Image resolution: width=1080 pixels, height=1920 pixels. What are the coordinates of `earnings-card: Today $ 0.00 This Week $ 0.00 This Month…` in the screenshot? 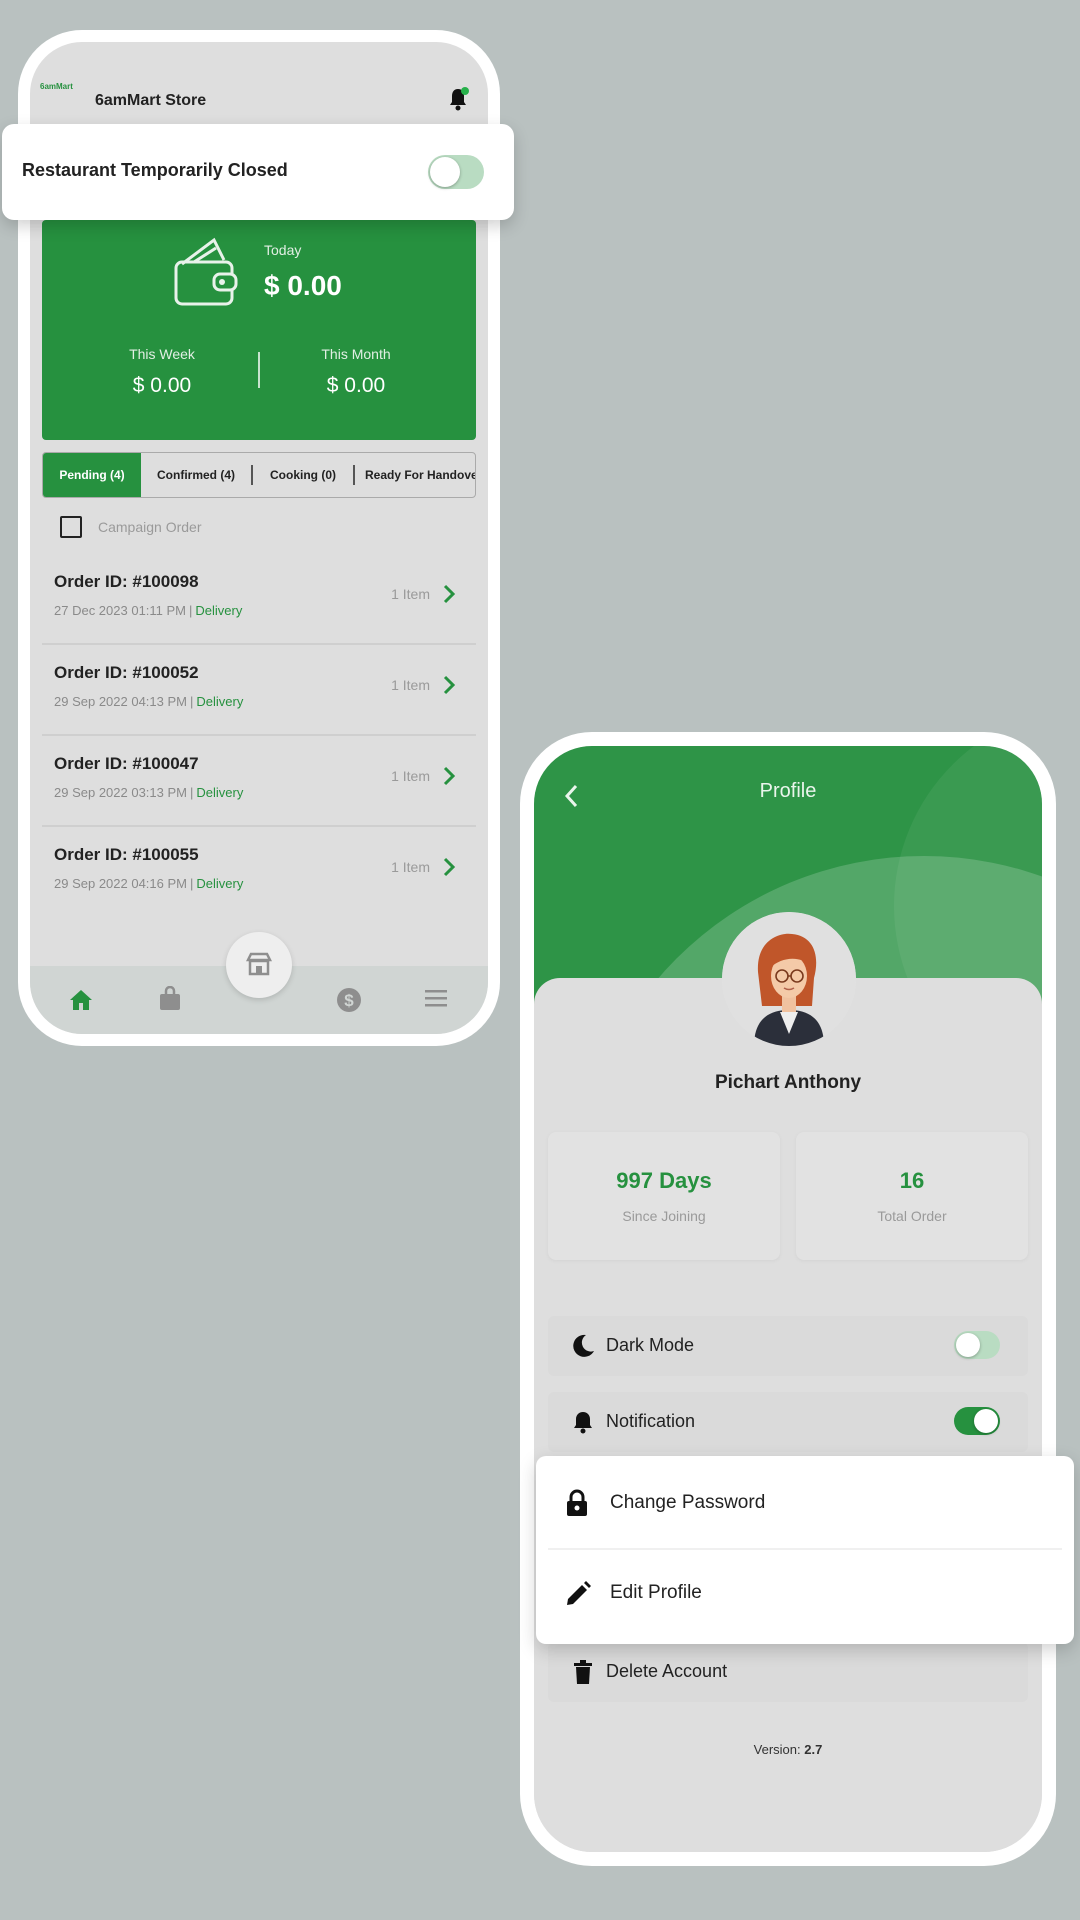 It's located at (259, 330).